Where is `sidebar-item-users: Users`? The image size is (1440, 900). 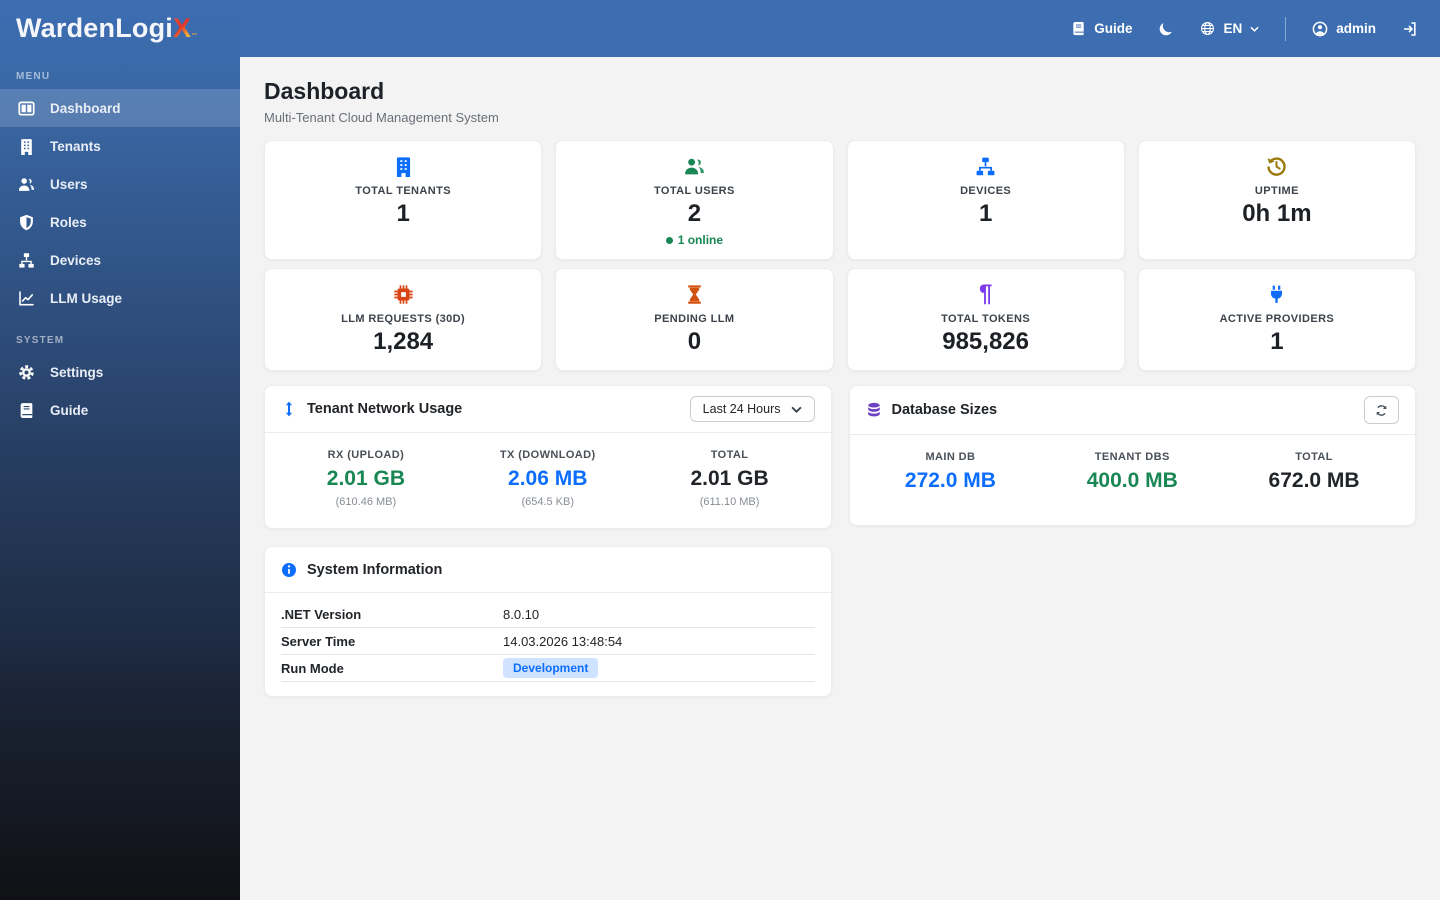
sidebar-item-users: Users is located at coordinates (120, 184).